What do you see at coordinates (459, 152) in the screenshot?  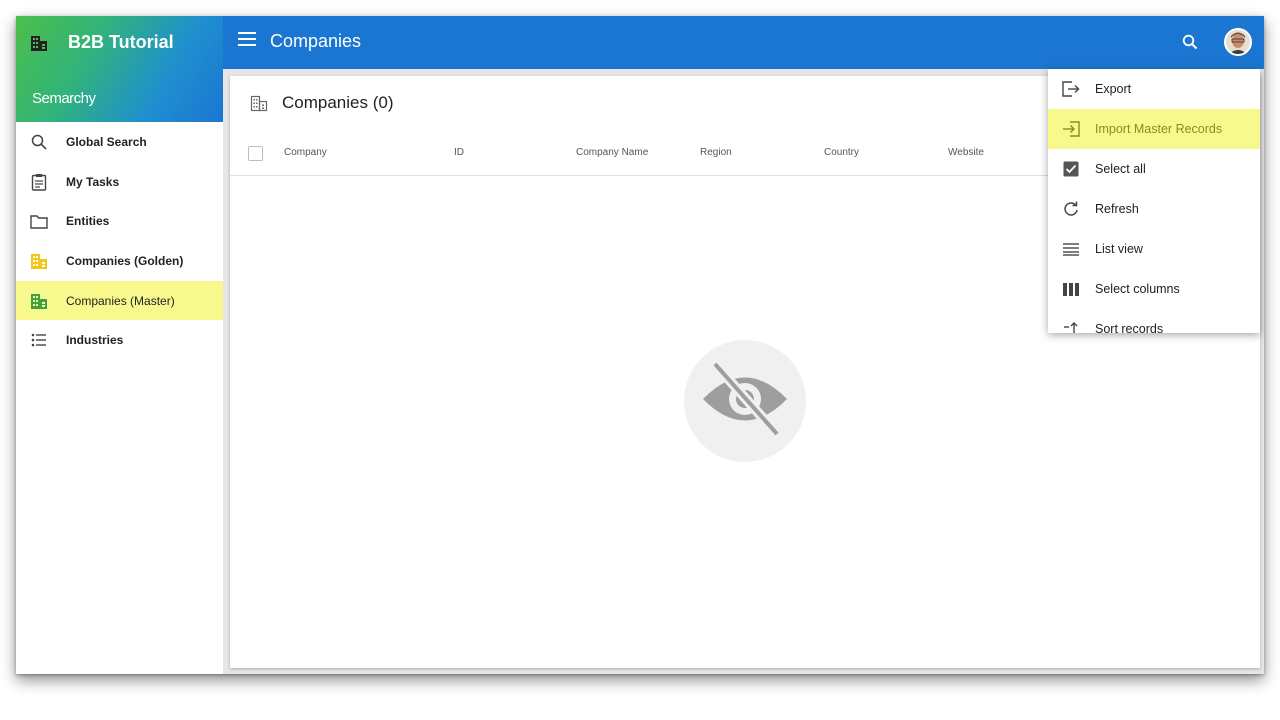 I see `column-header-id: ID` at bounding box center [459, 152].